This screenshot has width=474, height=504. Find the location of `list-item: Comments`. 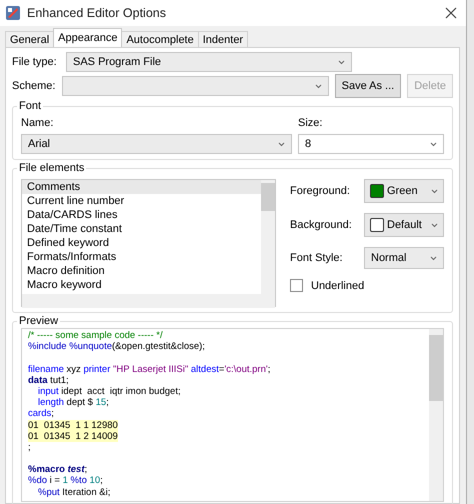

list-item: Comments is located at coordinates (141, 187).